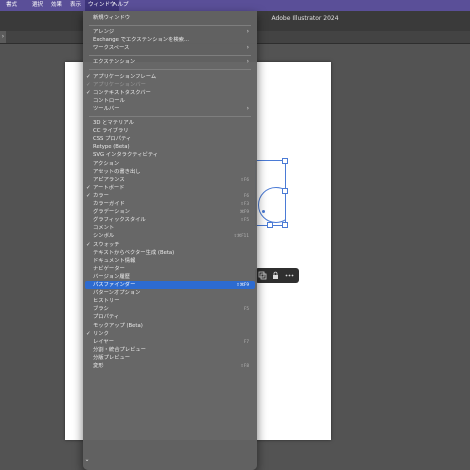 The width and height of the screenshot is (470, 470). I want to click on menu-item: アレンジ ›, so click(170, 32).